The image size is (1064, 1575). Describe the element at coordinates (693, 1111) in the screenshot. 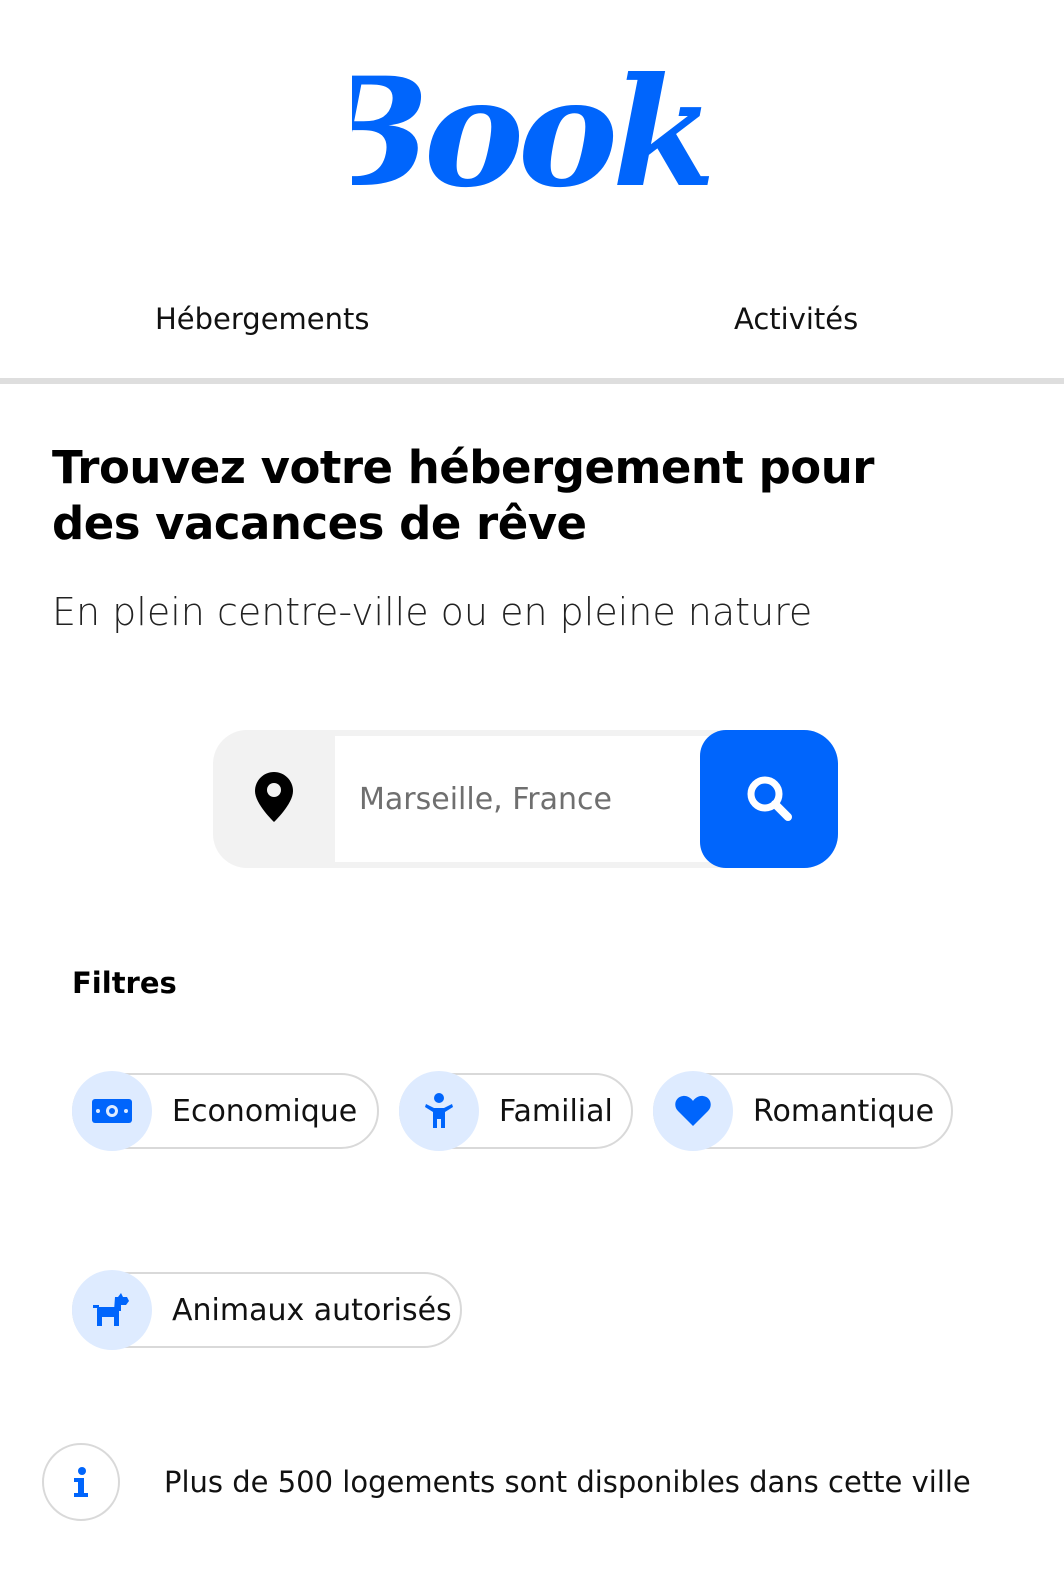

I see `heart-icon` at that location.